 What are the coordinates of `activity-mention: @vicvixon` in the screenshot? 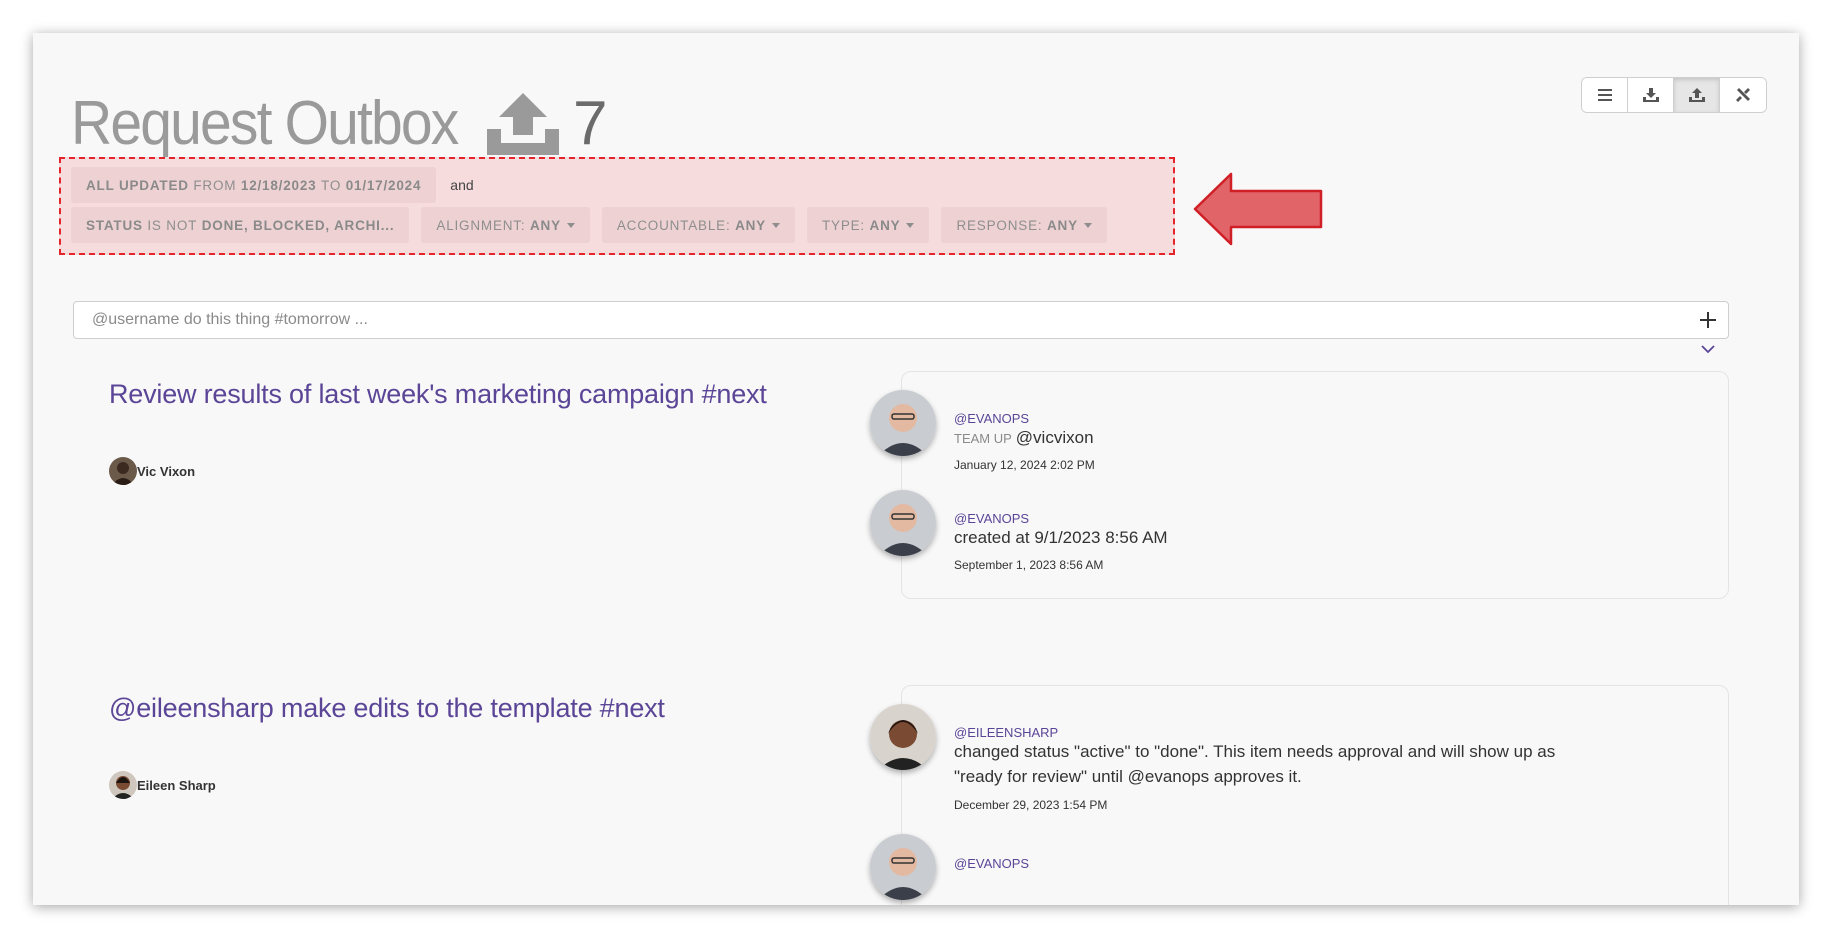 It's located at (1055, 437).